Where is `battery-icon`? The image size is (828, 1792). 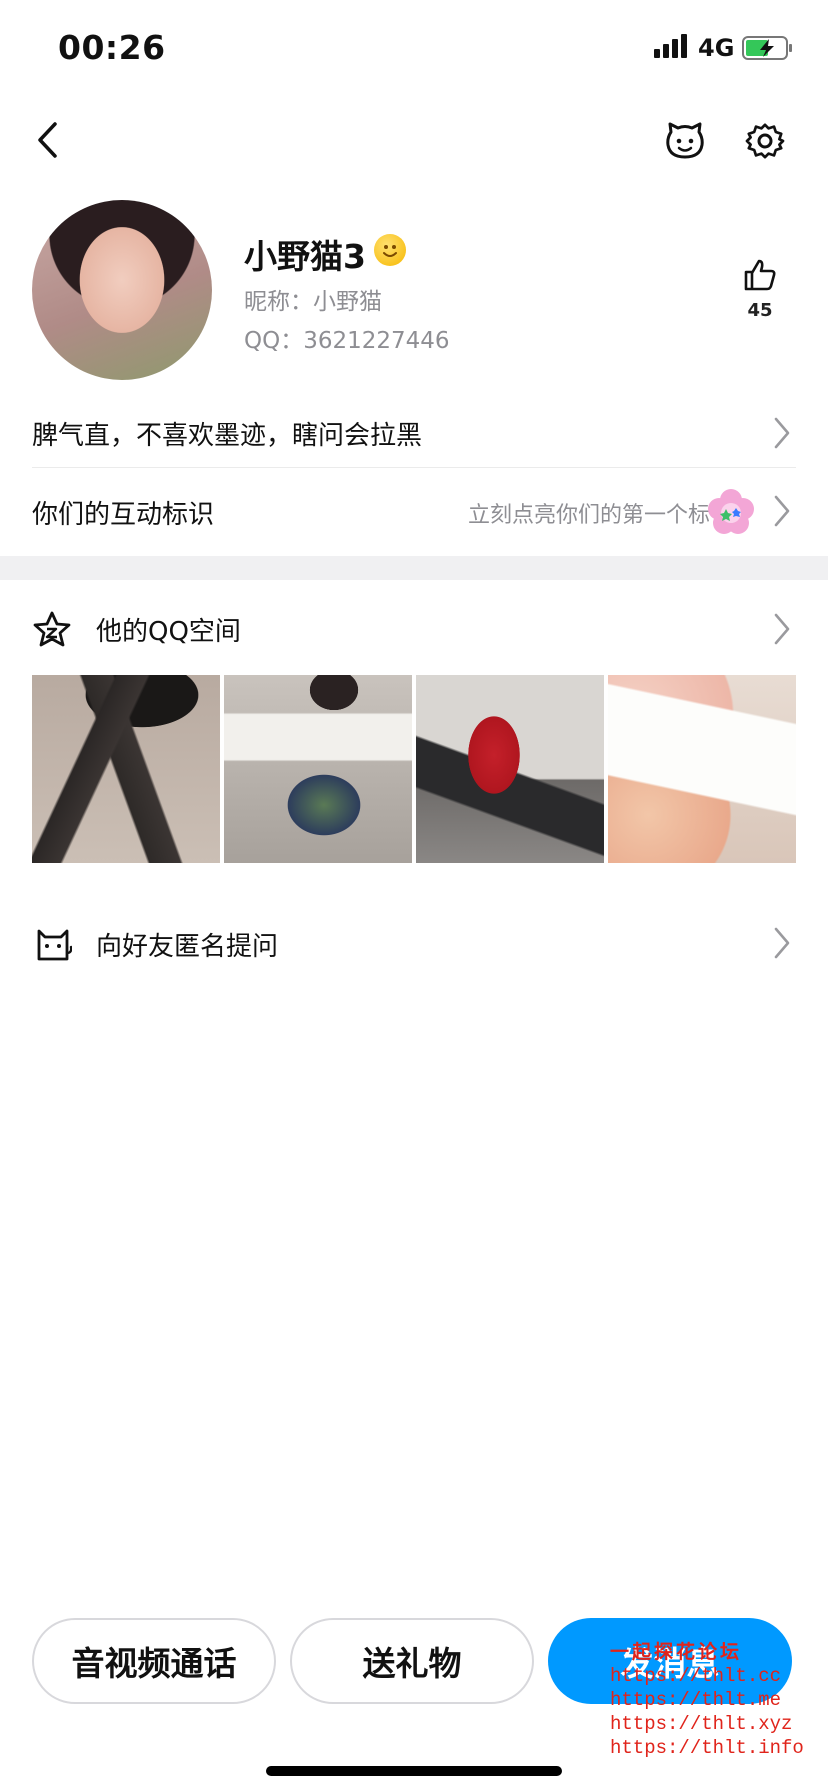
battery-icon is located at coordinates (767, 48).